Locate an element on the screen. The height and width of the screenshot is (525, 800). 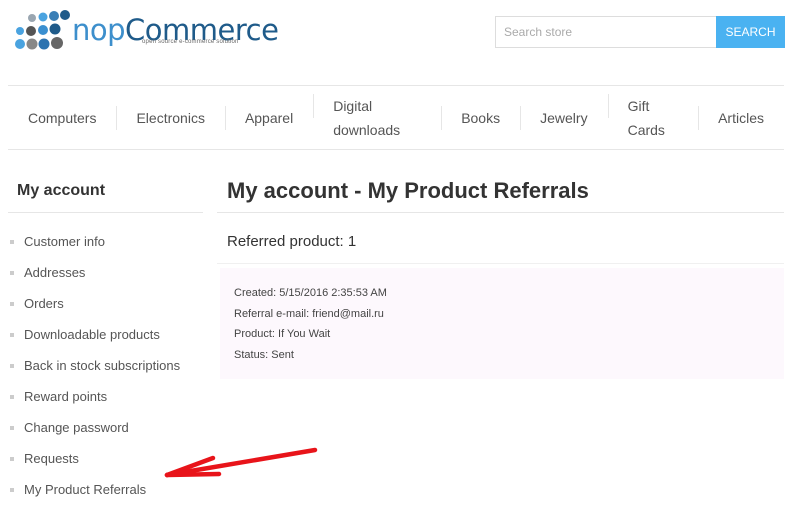
referred-product-count: Referred product: 1 is located at coordinates (292, 241).